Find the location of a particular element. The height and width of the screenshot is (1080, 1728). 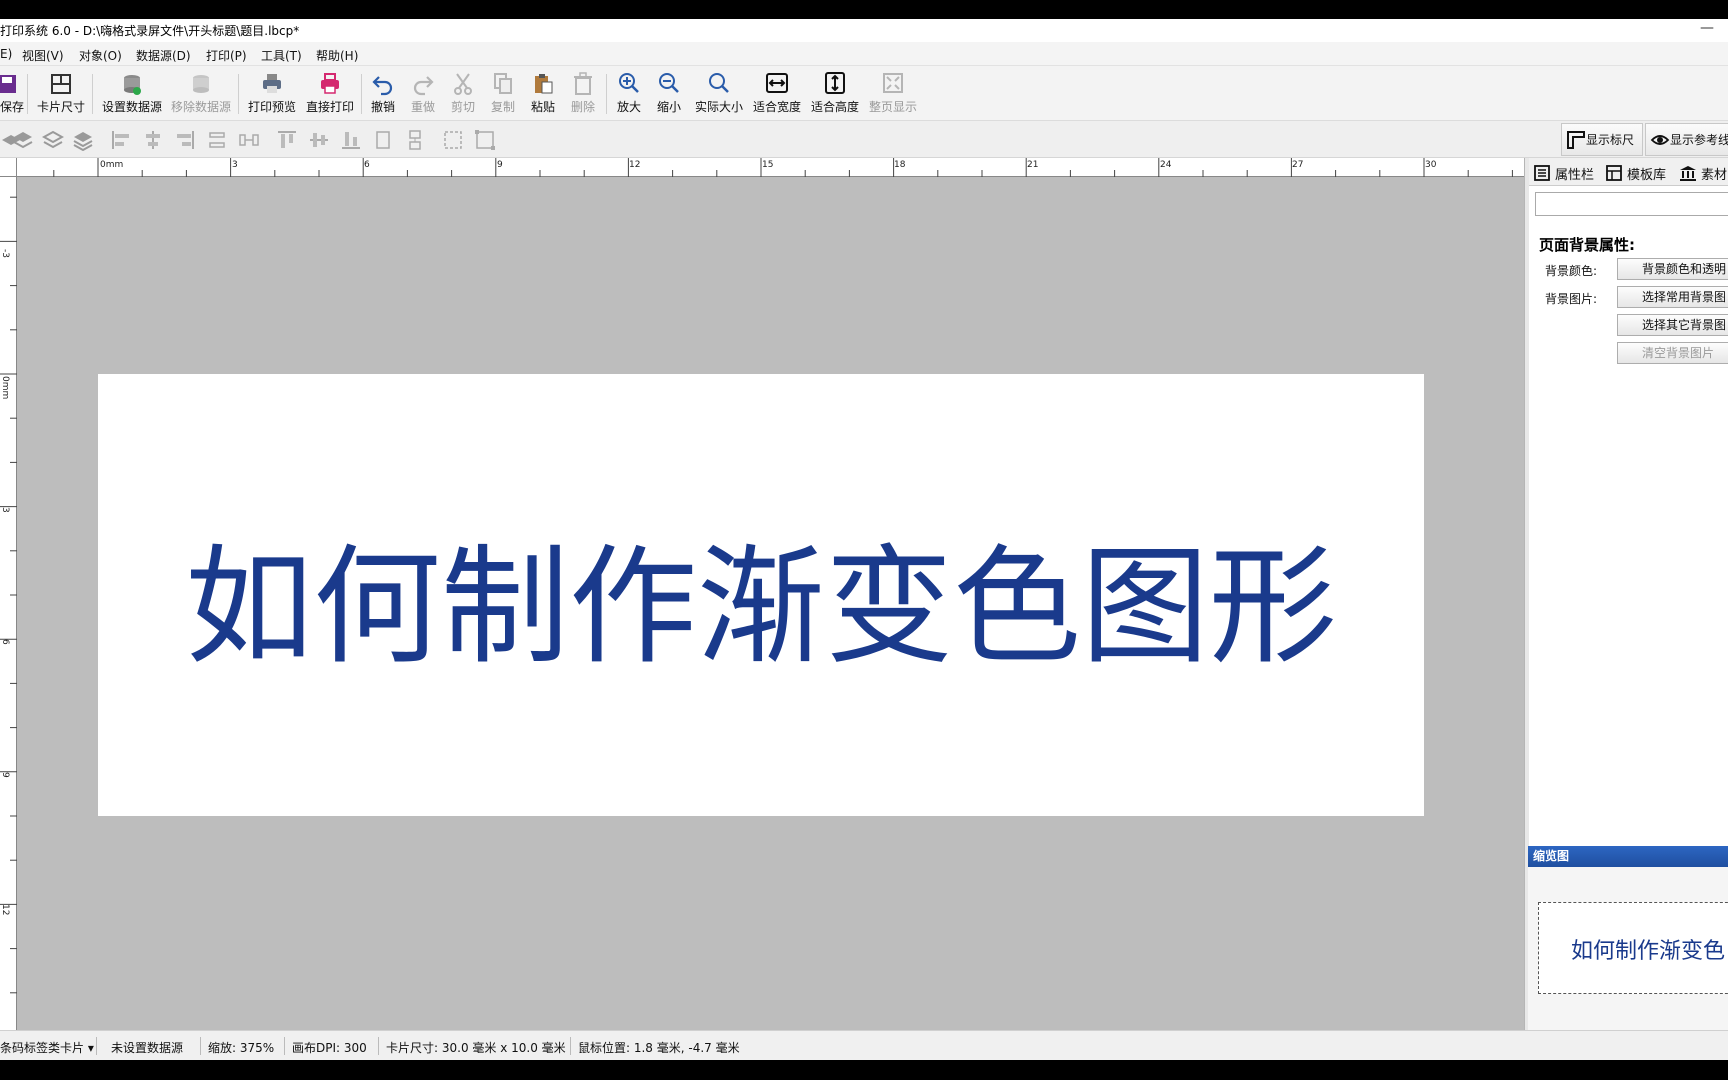

same-width-icon is located at coordinates (383, 140).